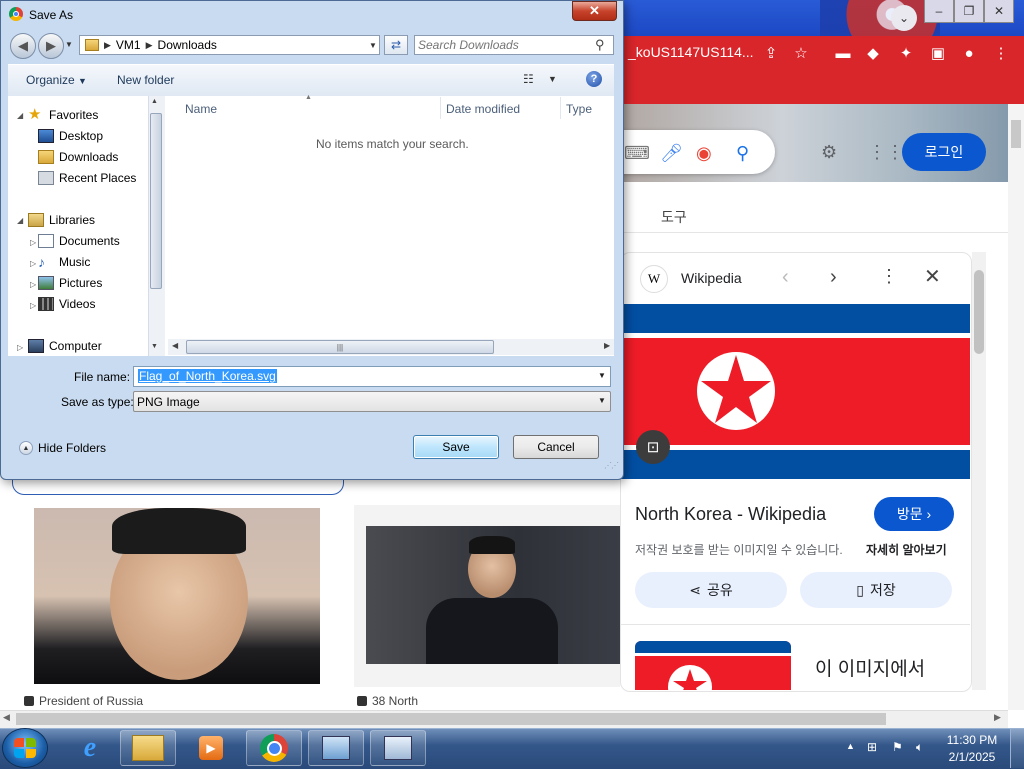 This screenshot has height=769, width=1024. I want to click on scroll-up-icon: ▲, so click(154, 101).